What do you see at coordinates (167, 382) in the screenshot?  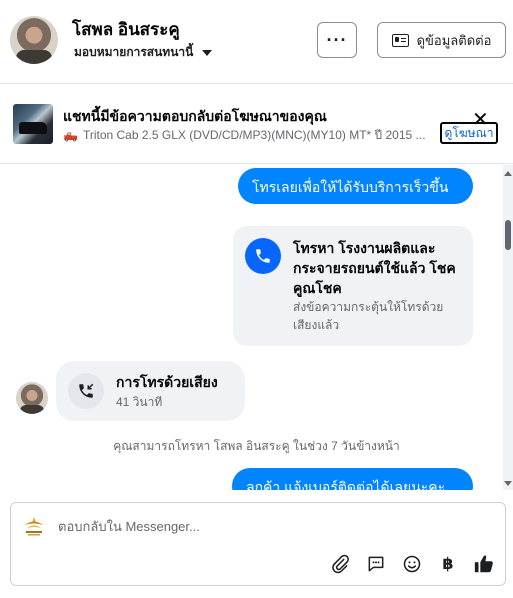 I see `voice-call-title: การโทรด้วยเสียง` at bounding box center [167, 382].